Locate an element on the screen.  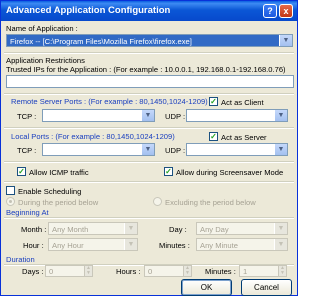
close-button: x is located at coordinates (286, 11).